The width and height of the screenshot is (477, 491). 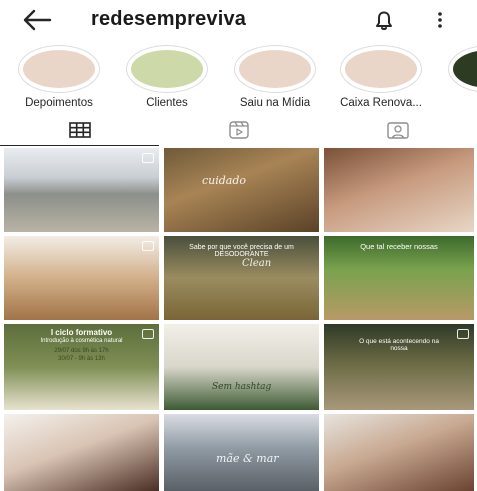 I want to click on post-product-box-nature: O que está acontecendo na nossa, so click(x=399, y=367).